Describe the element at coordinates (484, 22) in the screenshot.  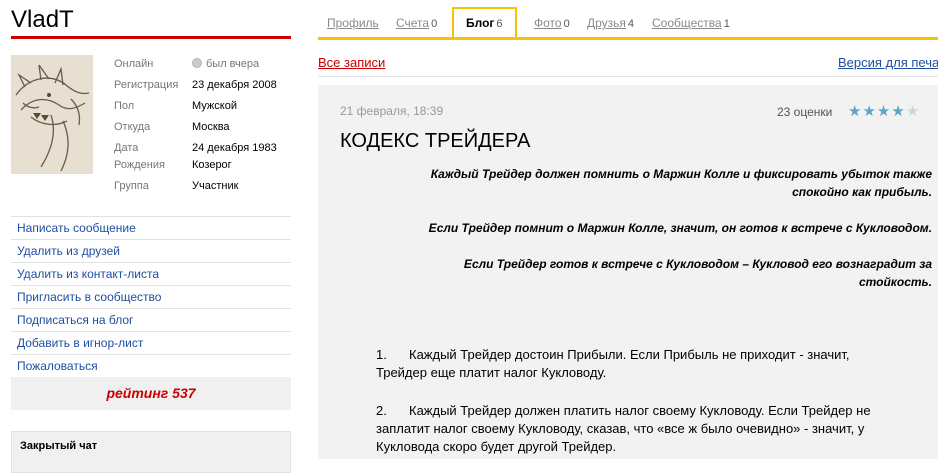
I see `tab-blog: Блог 6` at that location.